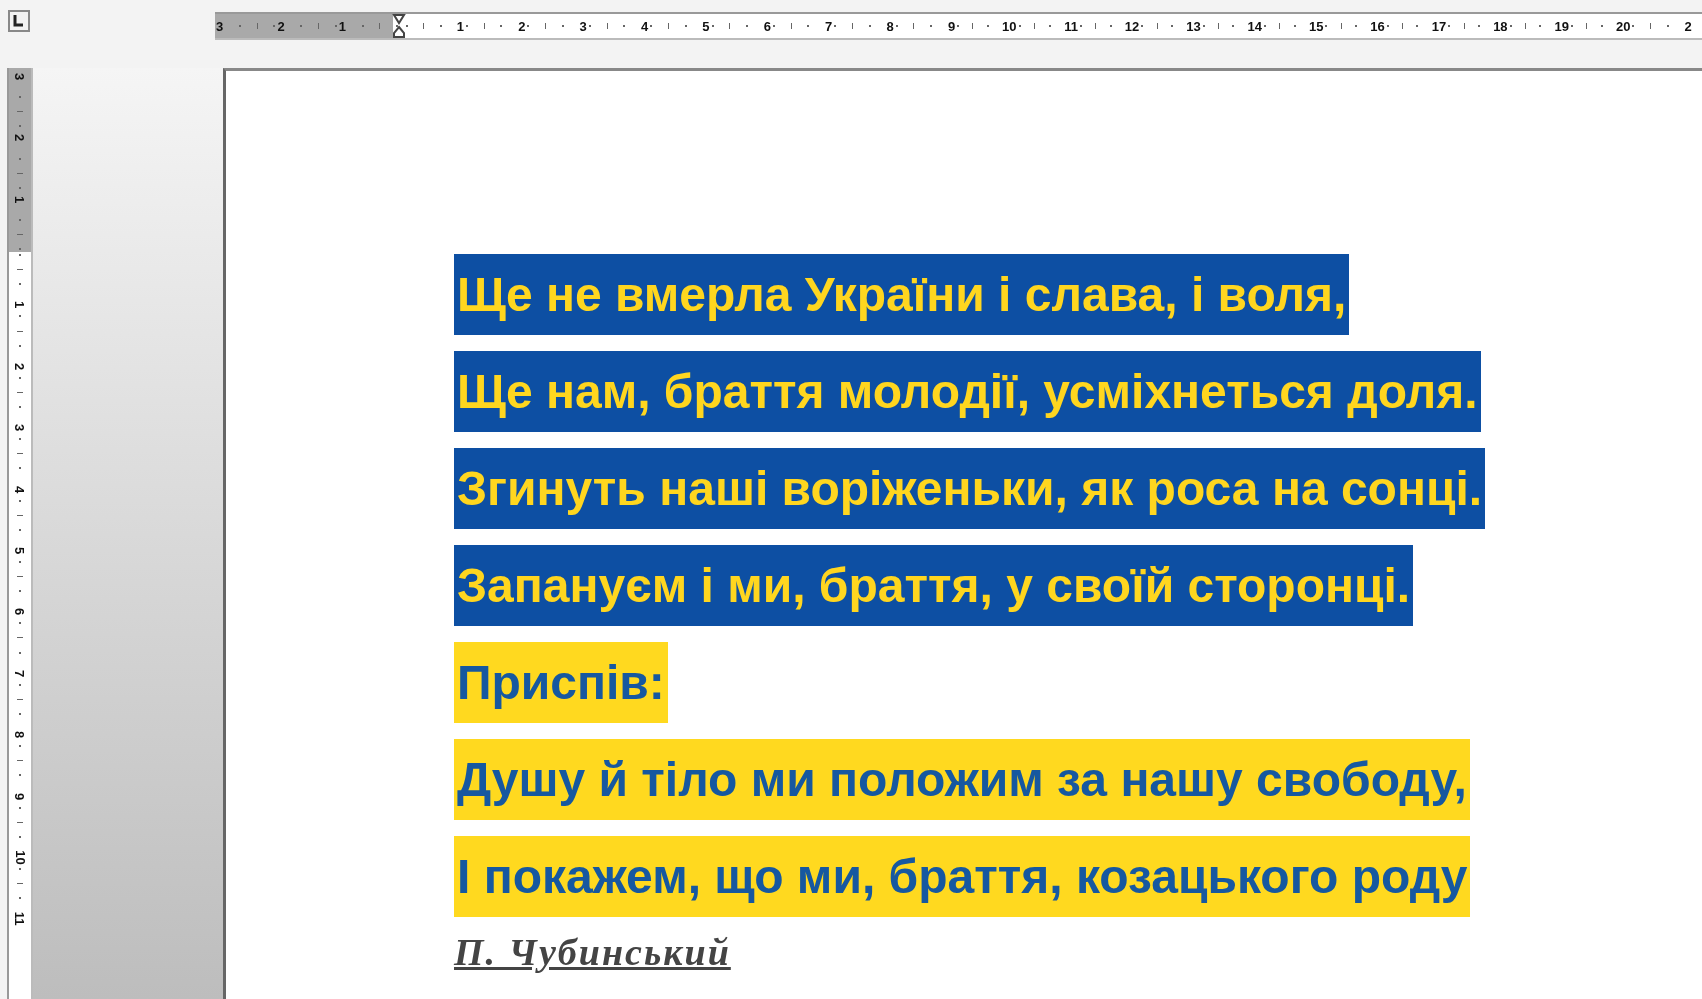 Image resolution: width=1702 pixels, height=999 pixels. Describe the element at coordinates (1132, 26) in the screenshot. I see `ruler-number: 12` at that location.